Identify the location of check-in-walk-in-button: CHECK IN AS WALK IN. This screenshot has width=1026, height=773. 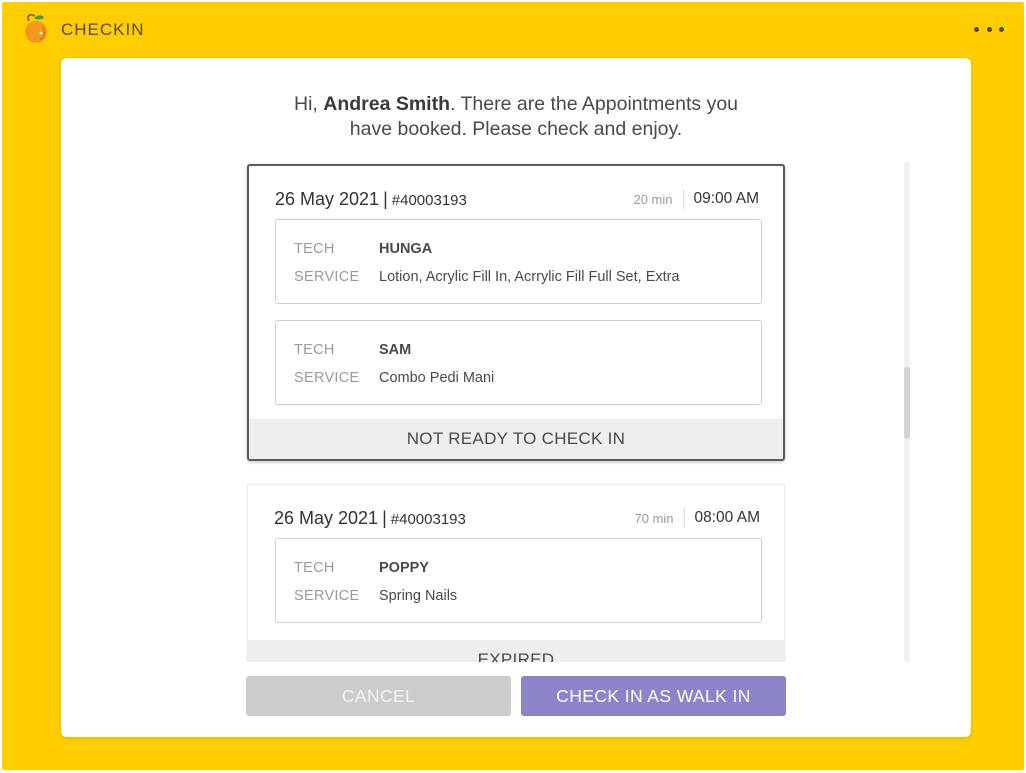
(653, 696).